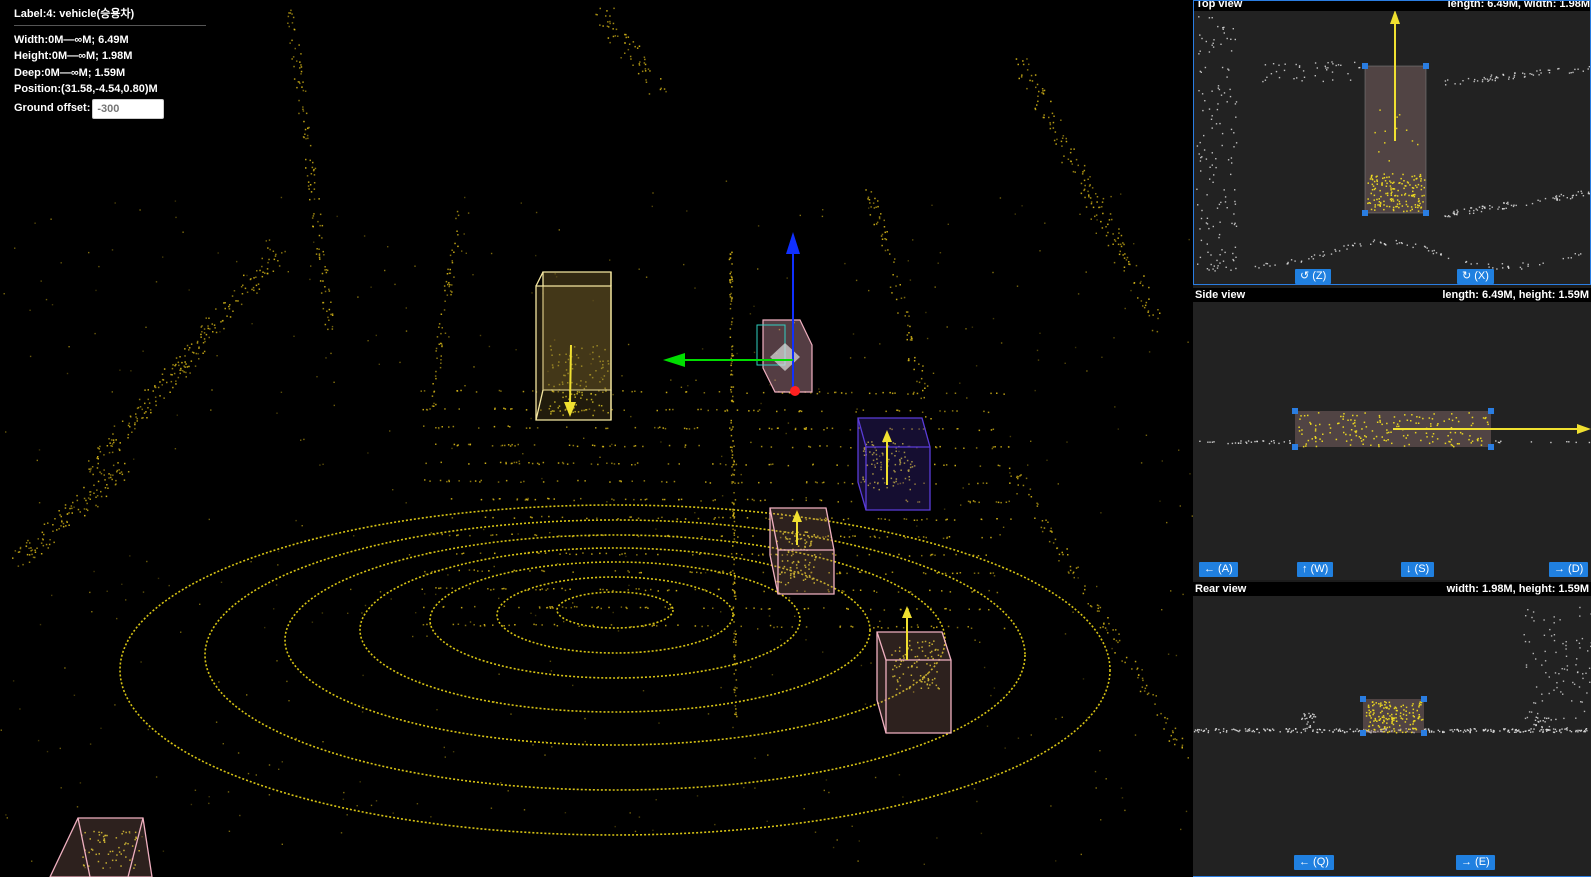 This screenshot has width=1591, height=877. What do you see at coordinates (1313, 276) in the screenshot?
I see `rotate-ccw-button: ↺ (Z)` at bounding box center [1313, 276].